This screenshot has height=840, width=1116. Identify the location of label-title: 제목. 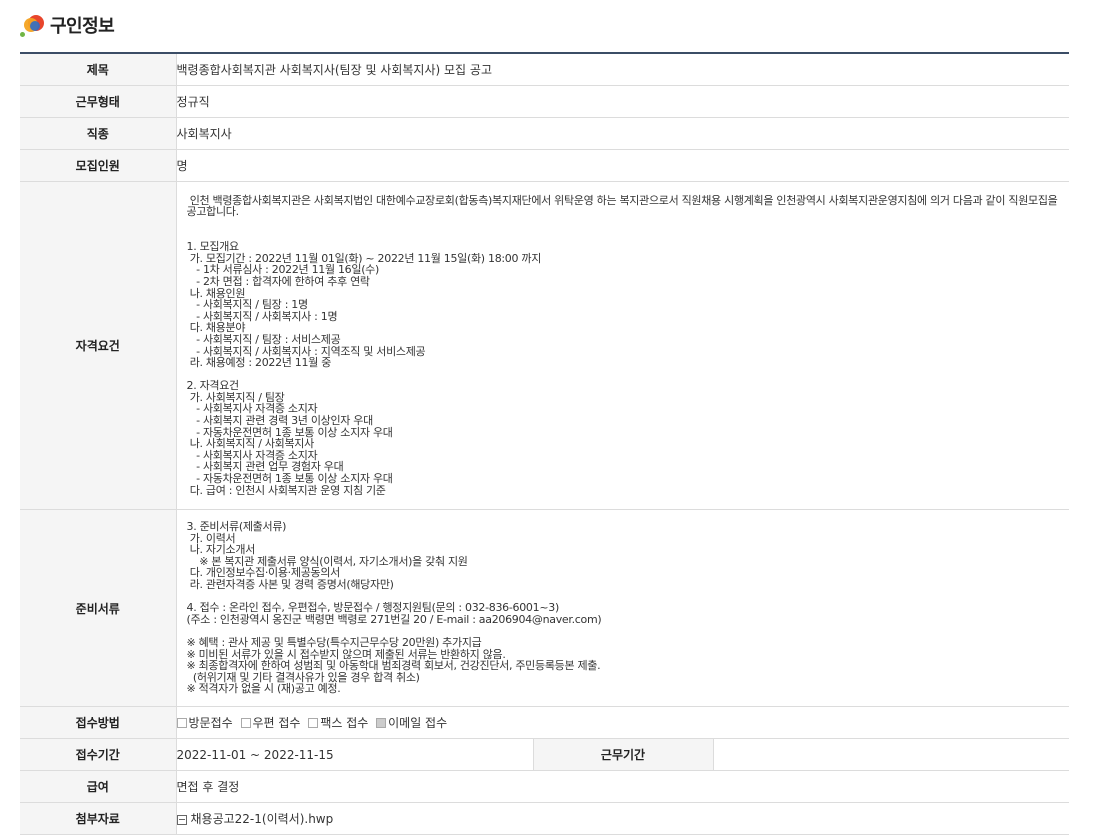
(98, 70).